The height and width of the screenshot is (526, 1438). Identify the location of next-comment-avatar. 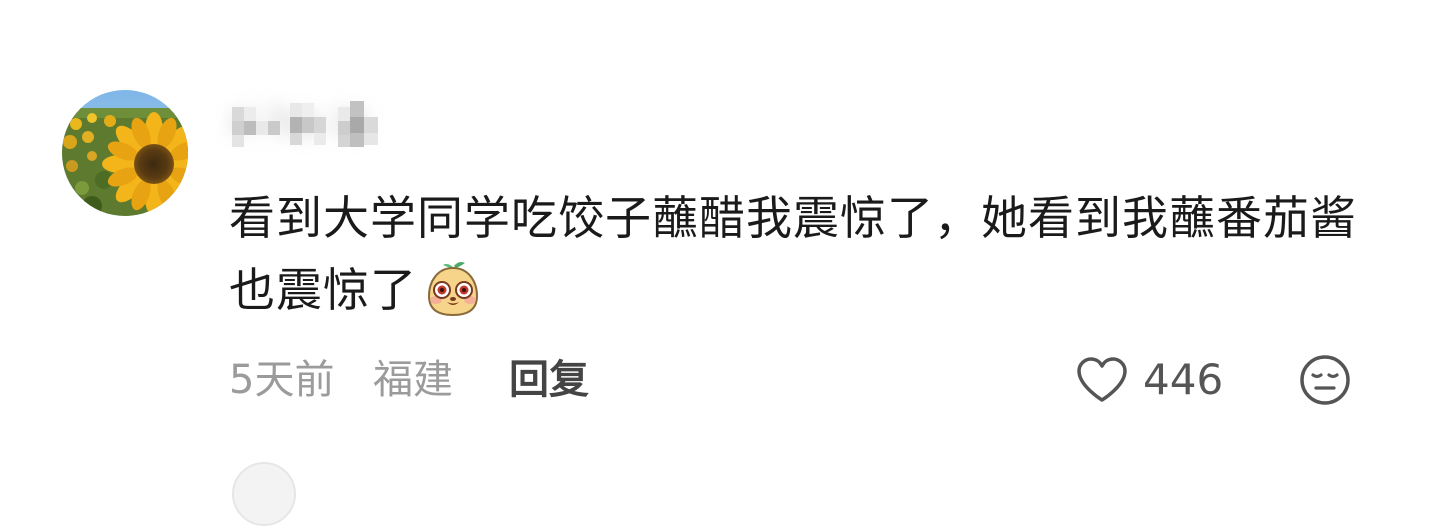
(264, 494).